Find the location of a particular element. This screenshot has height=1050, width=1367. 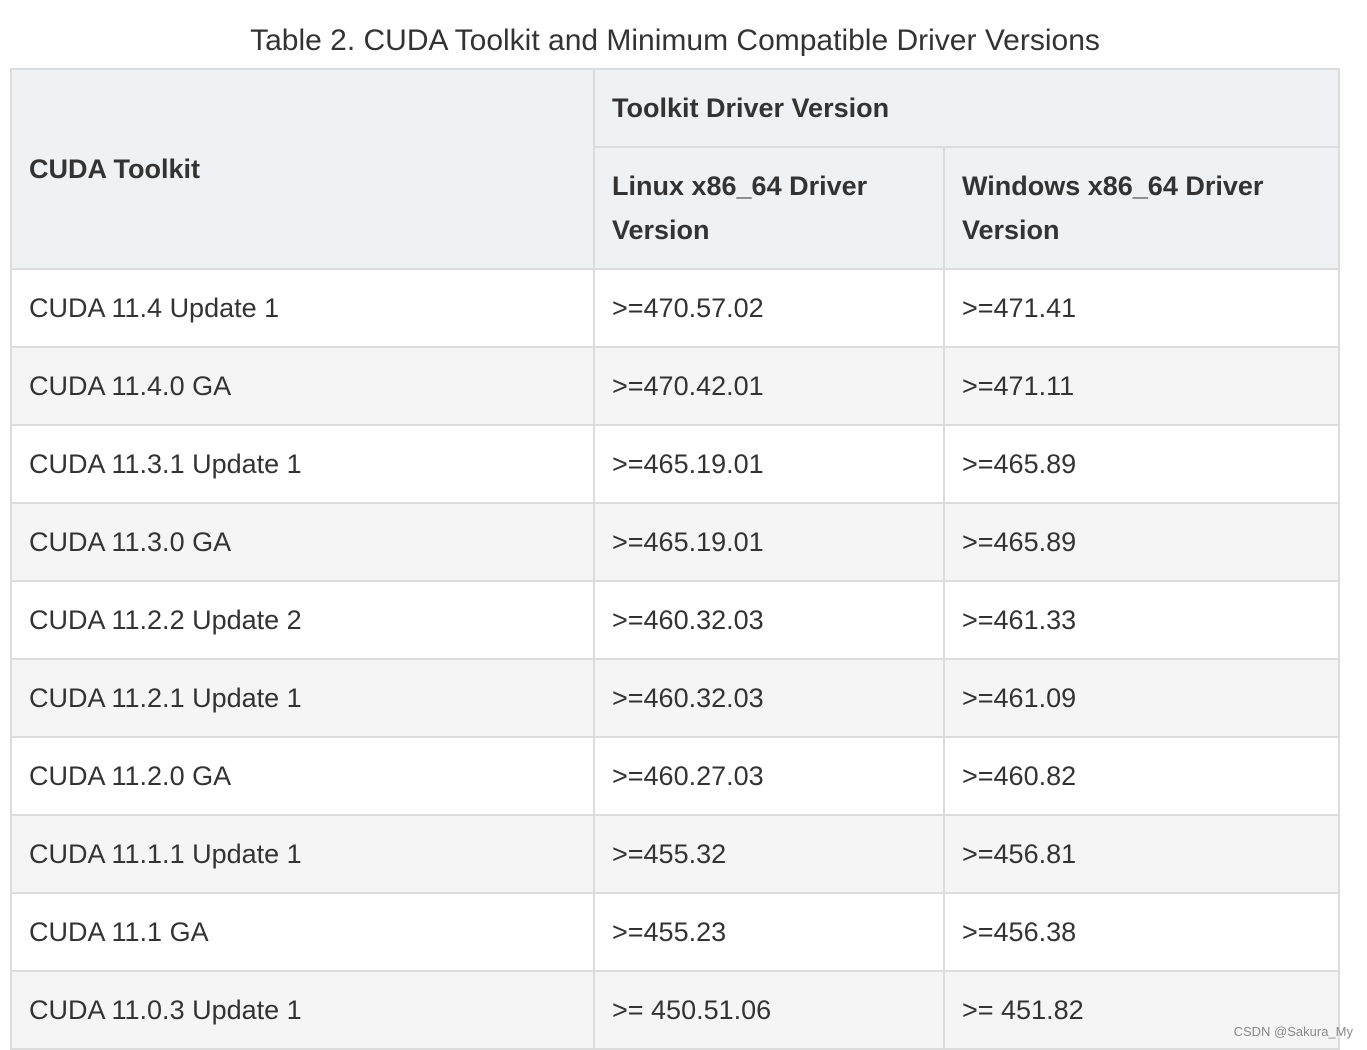

header-linux-driver-version: Linux x86_64 Driver Version is located at coordinates (769, 208).